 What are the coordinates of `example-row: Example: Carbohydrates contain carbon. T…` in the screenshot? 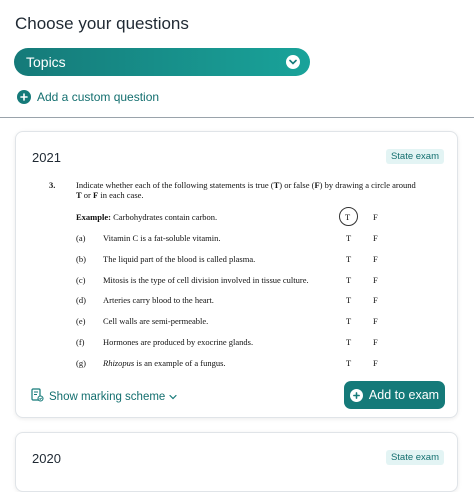 It's located at (239, 216).